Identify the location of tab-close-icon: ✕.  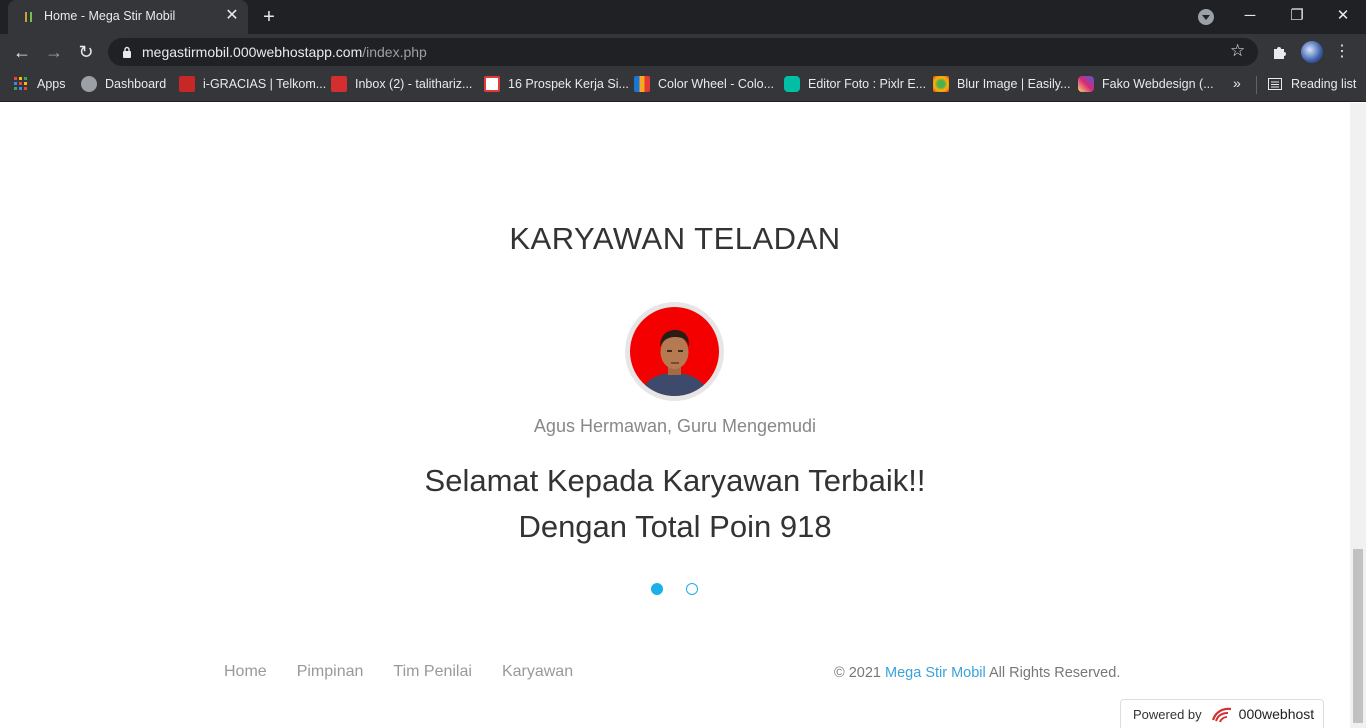
(232, 16).